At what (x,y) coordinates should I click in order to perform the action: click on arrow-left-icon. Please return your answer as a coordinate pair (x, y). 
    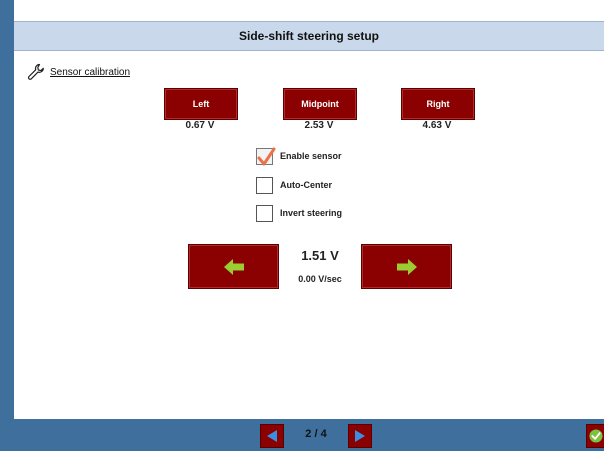
    Looking at the image, I should click on (233, 266).